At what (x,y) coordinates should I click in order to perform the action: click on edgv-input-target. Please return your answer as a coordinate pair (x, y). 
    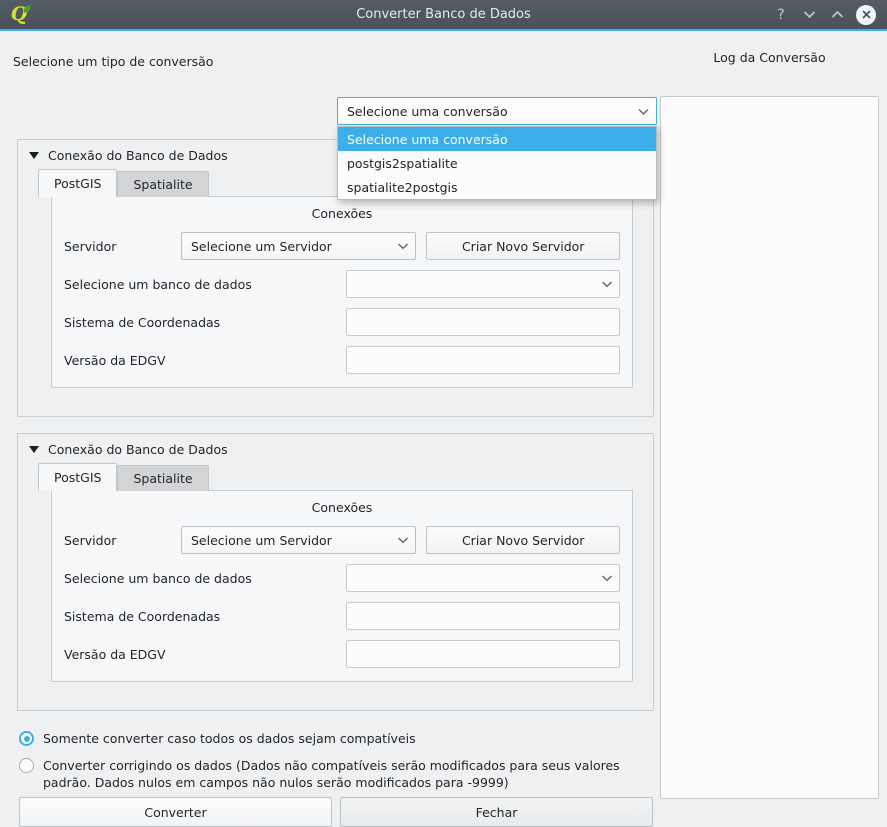
    Looking at the image, I should click on (483, 654).